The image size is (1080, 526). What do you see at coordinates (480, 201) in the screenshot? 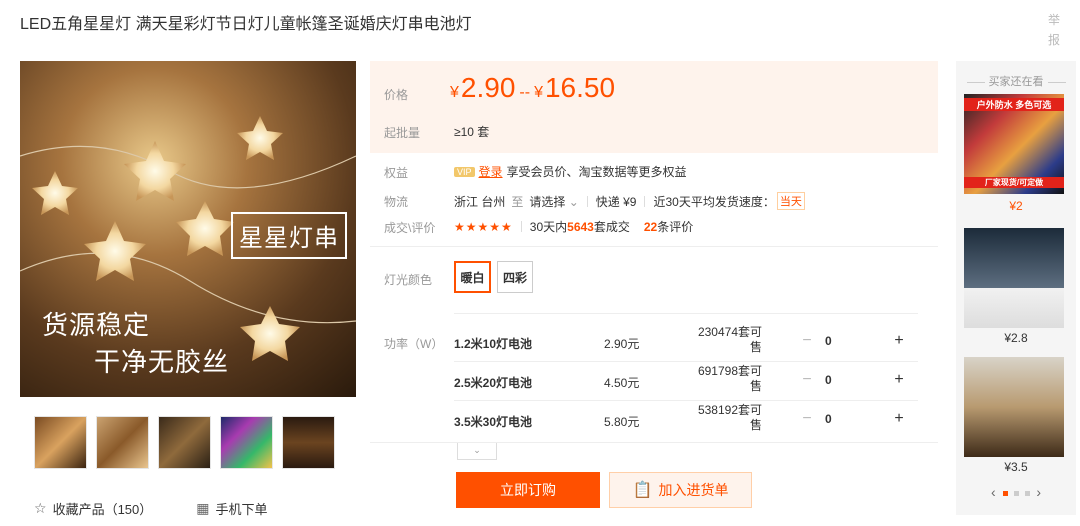
I see `origin: 浙江 台州` at bounding box center [480, 201].